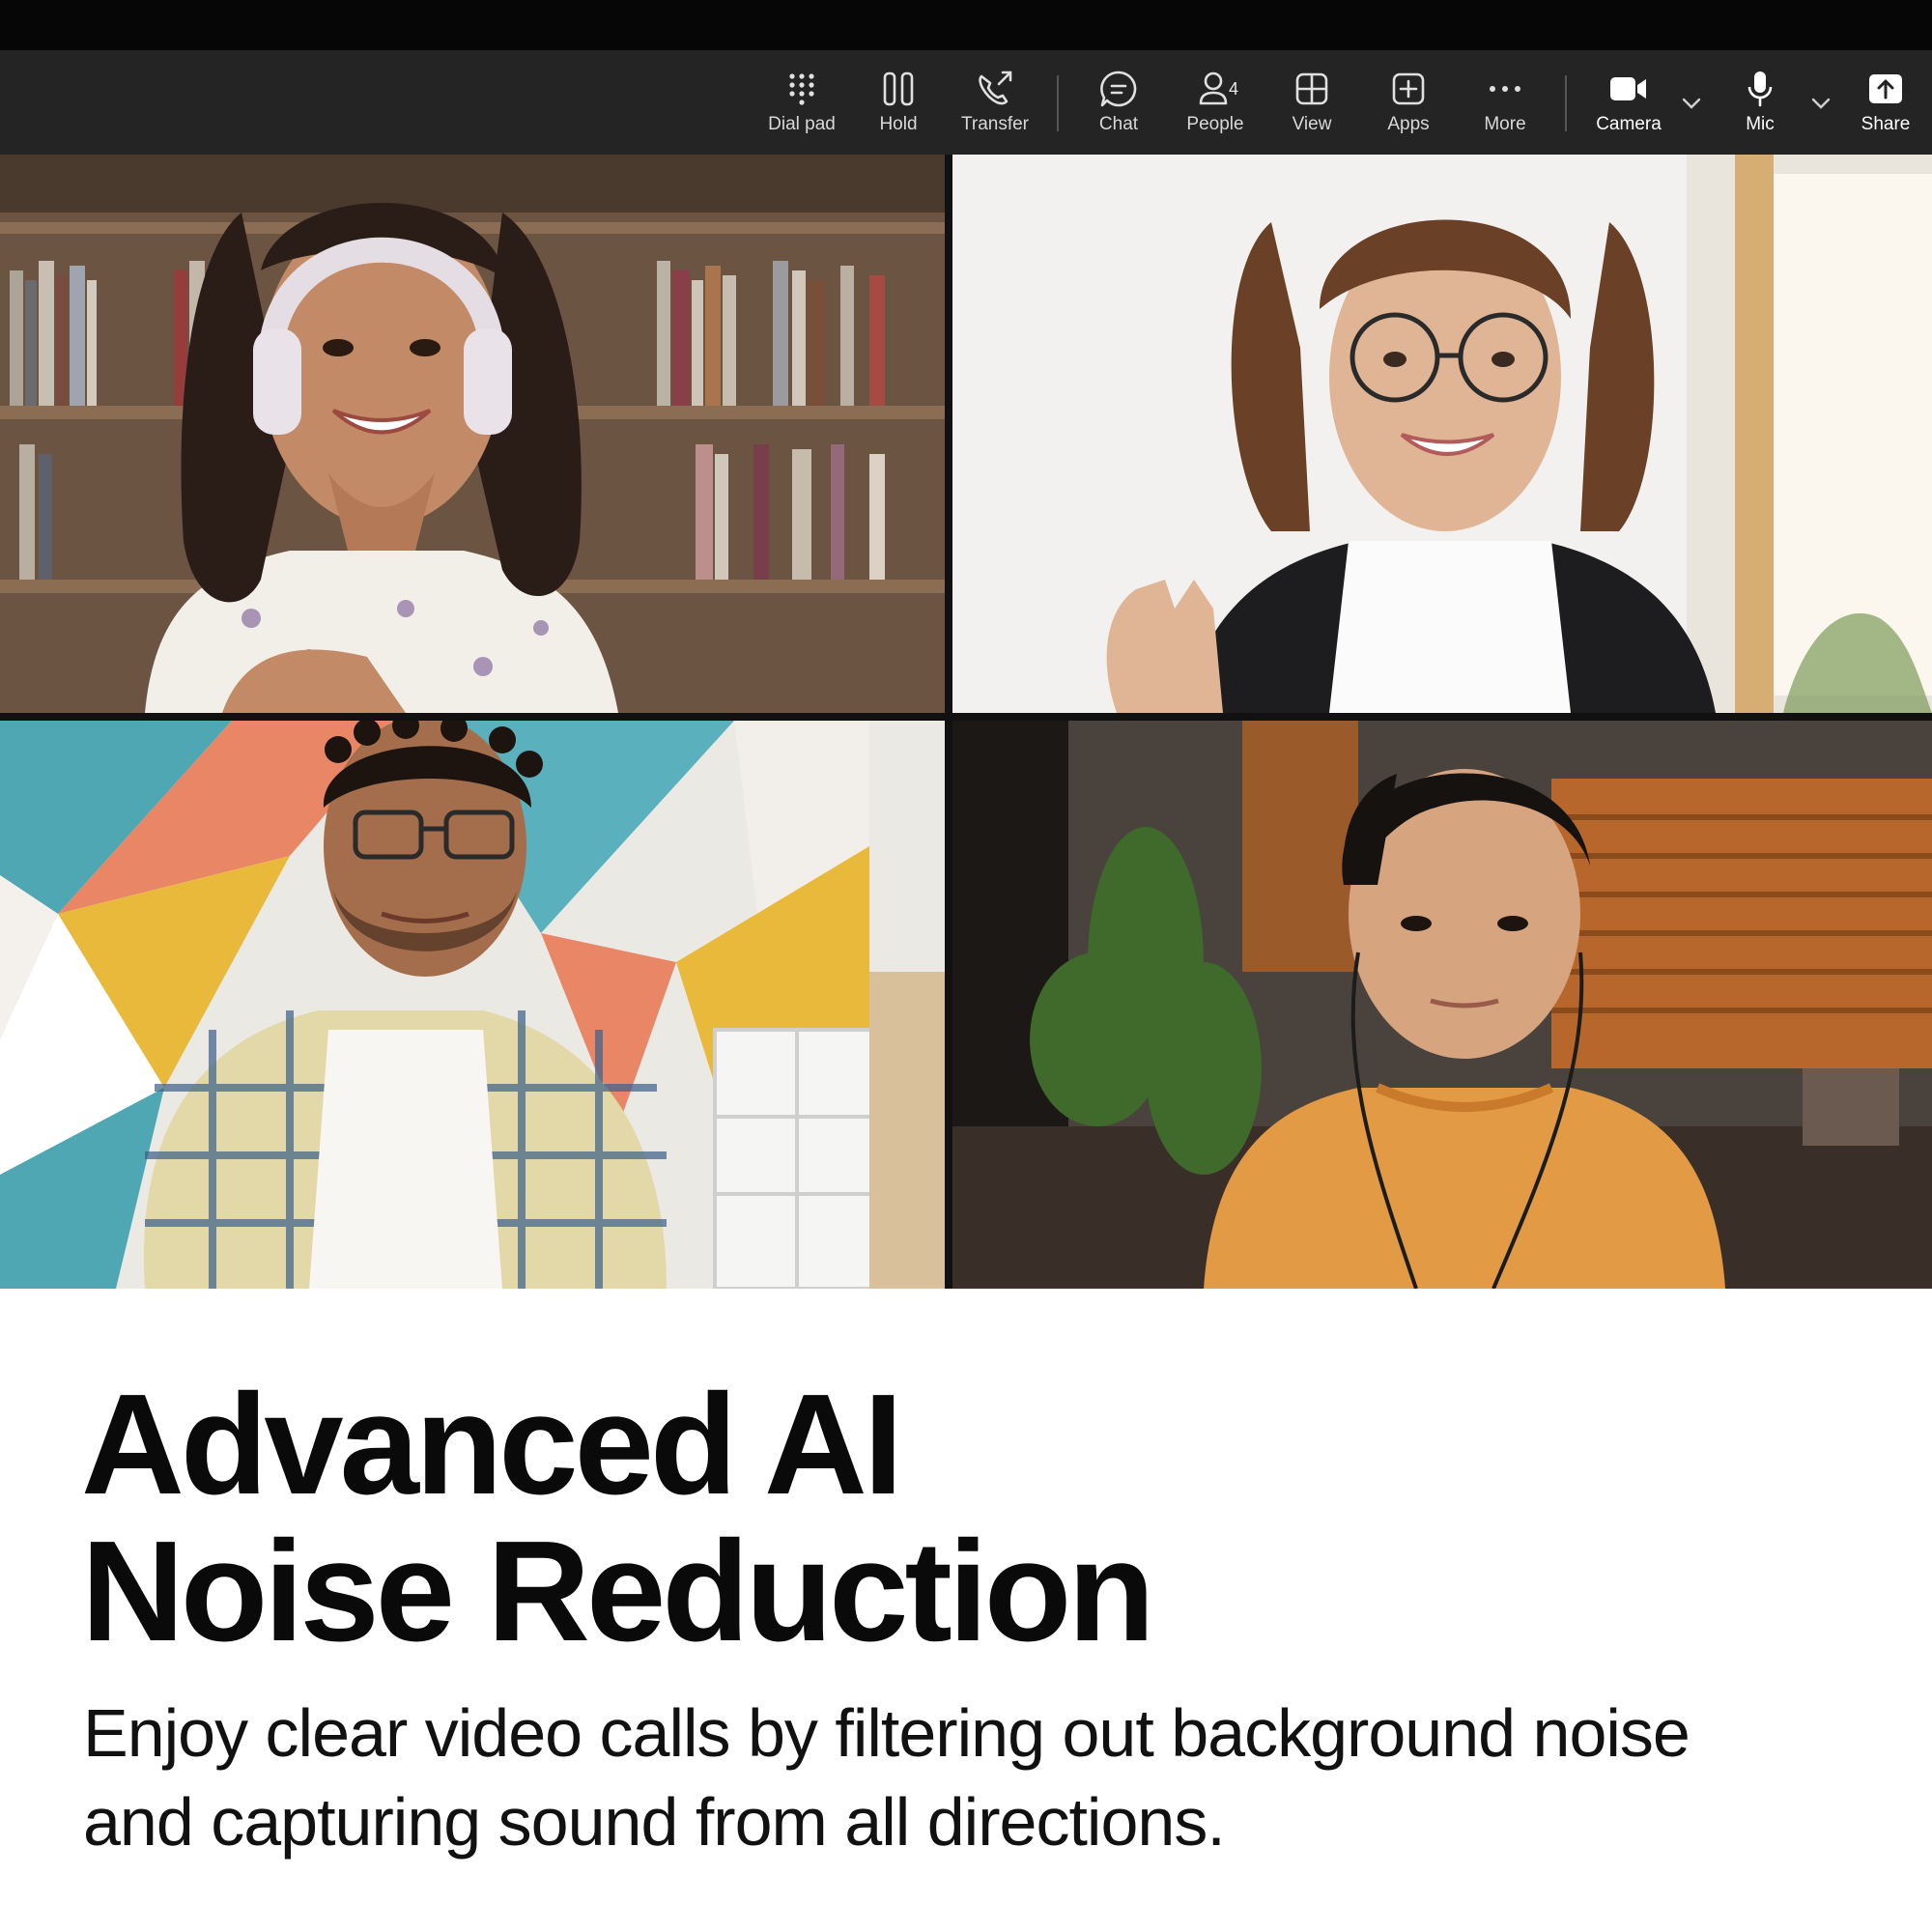 The image size is (1932, 1932). What do you see at coordinates (1629, 124) in the screenshot?
I see `camera-label: Camera` at bounding box center [1629, 124].